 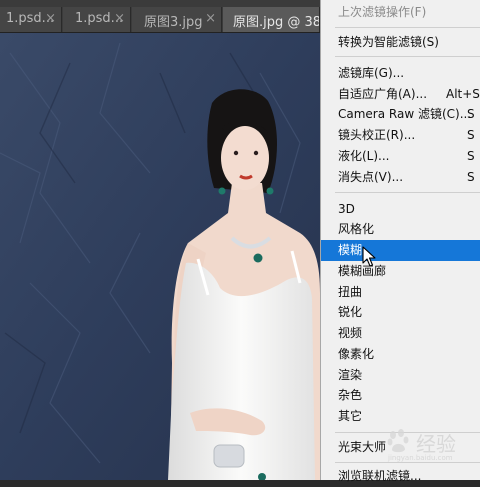 I want to click on tab-label: 原图.jpg @ 38.5, so click(x=276, y=22).